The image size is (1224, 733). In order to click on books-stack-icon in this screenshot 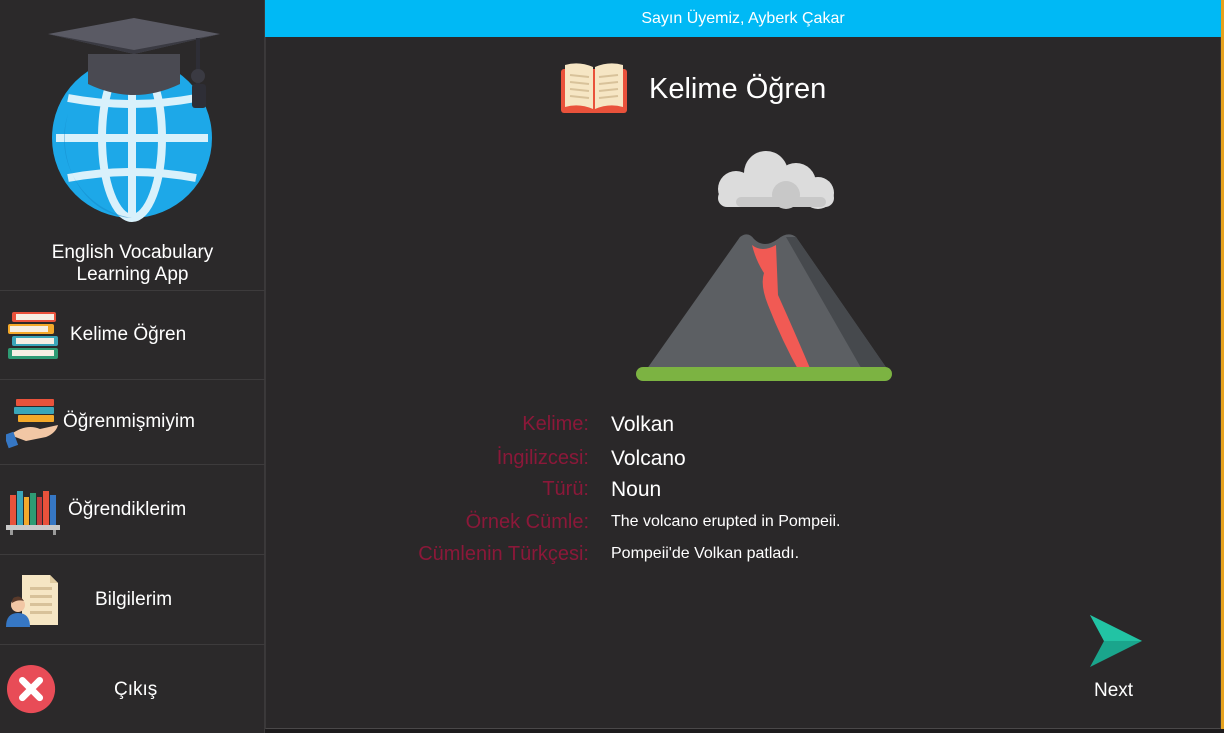, I will do `click(33, 335)`.